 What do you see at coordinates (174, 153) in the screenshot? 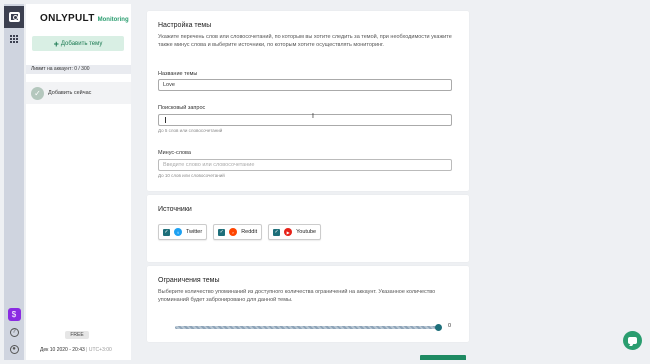
I see `minus-words-label: Минус-слова` at bounding box center [174, 153].